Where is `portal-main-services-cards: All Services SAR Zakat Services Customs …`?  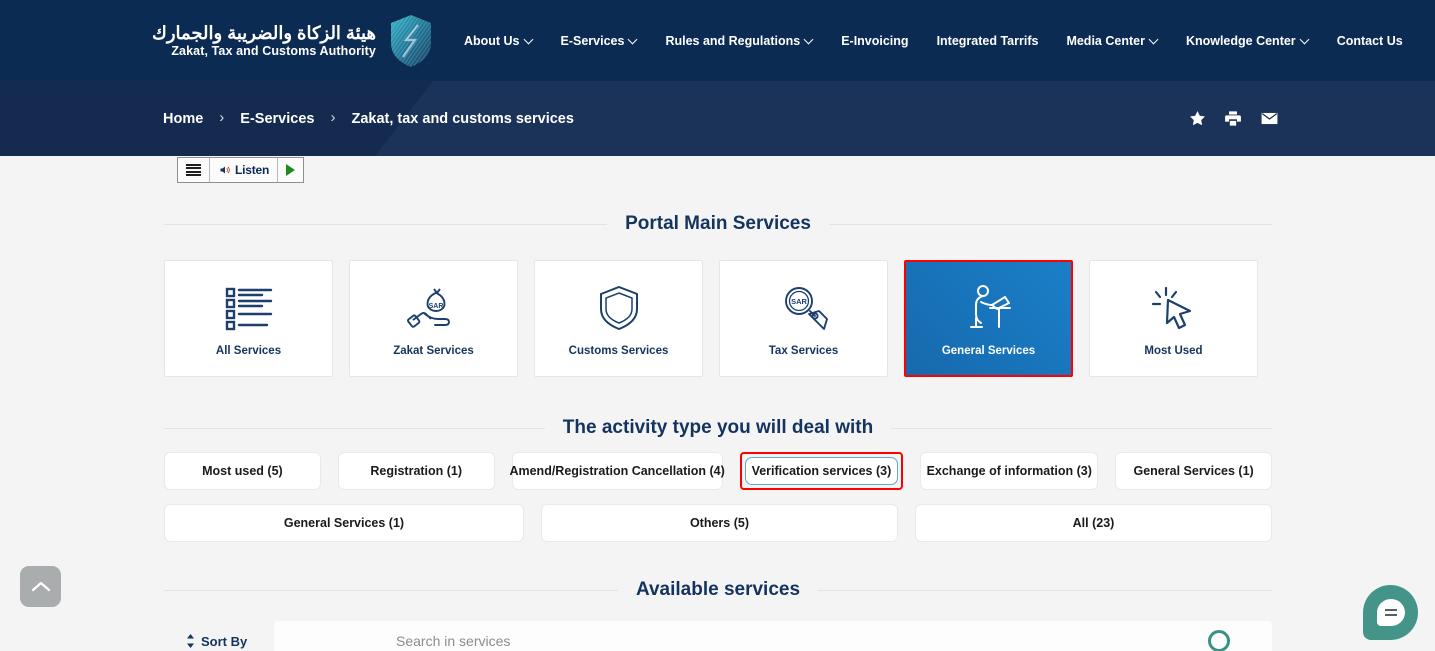 portal-main-services-cards: All Services SAR Zakat Services Customs … is located at coordinates (718, 318).